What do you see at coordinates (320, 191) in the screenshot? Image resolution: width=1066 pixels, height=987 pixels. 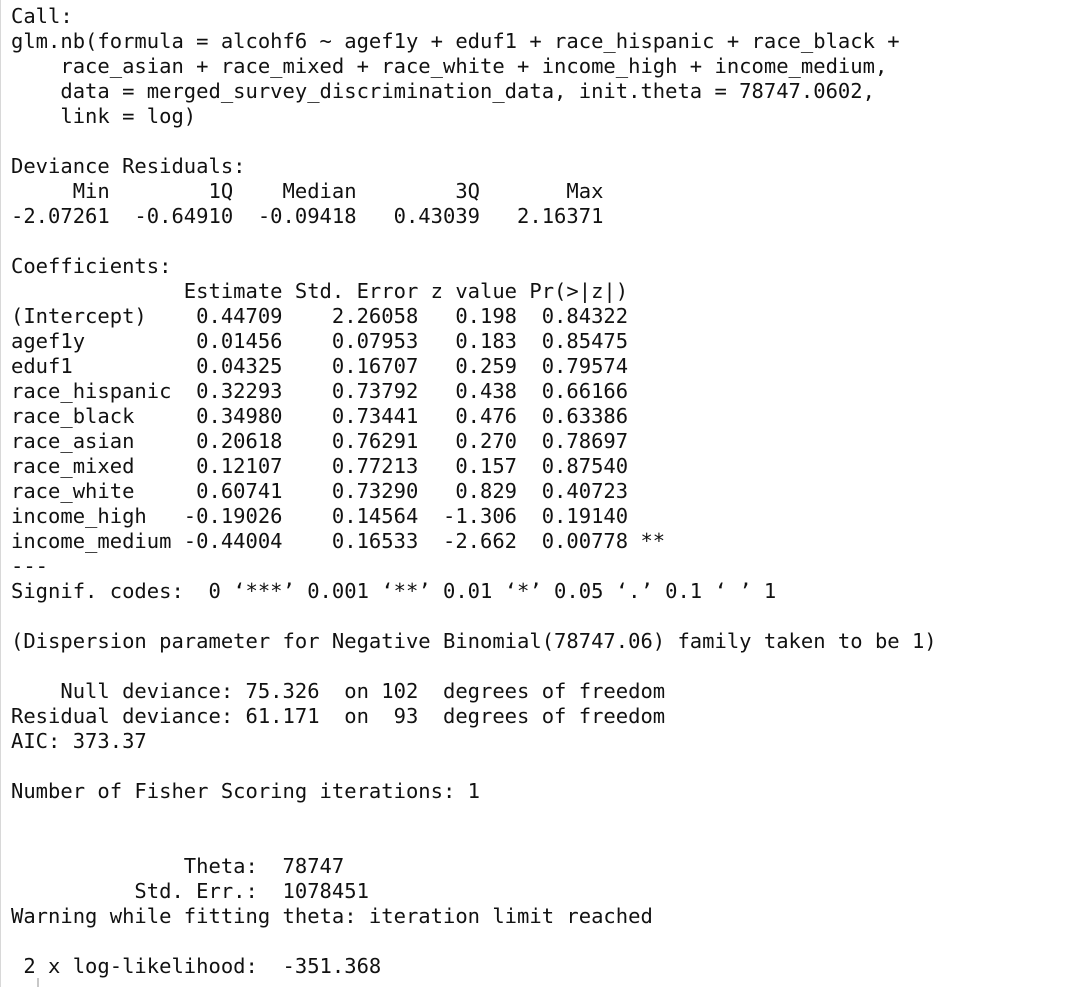 I see `console-line: Min 1Q Median 3Q Max` at bounding box center [320, 191].